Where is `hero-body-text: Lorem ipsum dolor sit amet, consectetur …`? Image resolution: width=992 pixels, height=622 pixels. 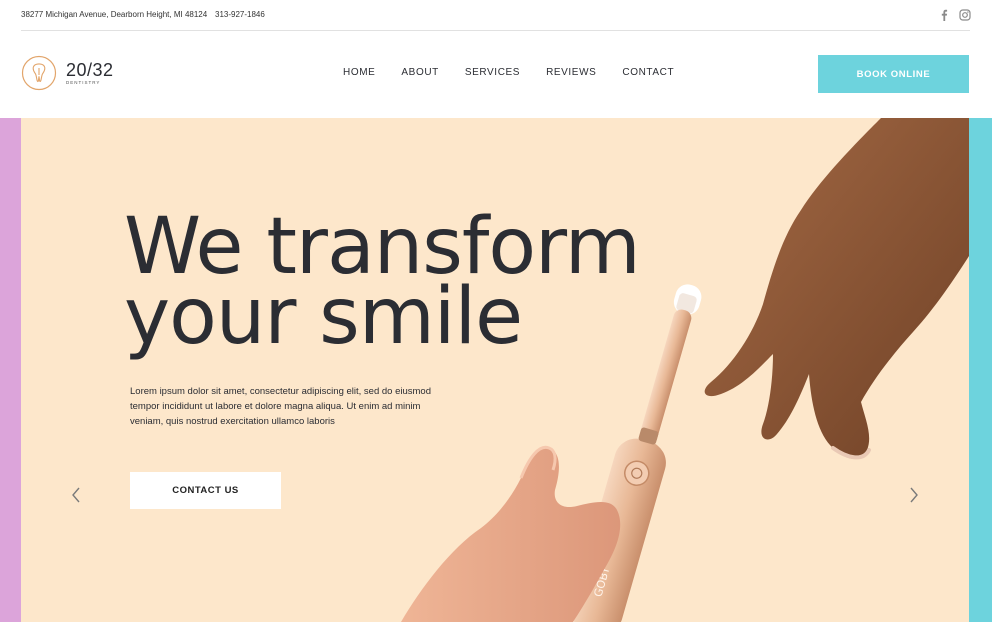
hero-body-text: Lorem ipsum dolor sit amet, consectetur … is located at coordinates (280, 406).